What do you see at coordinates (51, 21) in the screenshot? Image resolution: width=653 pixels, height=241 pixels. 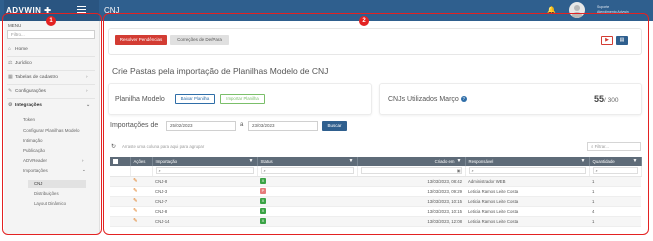 I see `callout-badge-1: 1` at bounding box center [51, 21].